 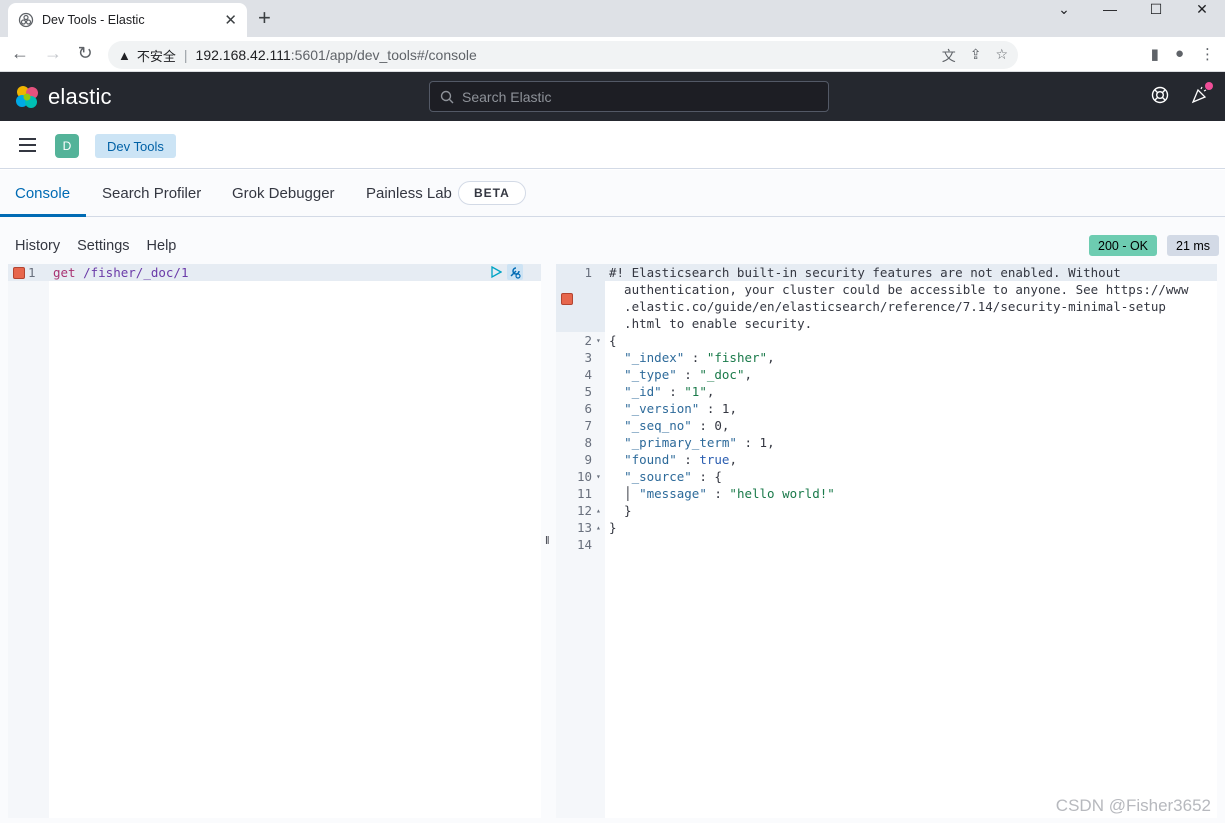 I want to click on search-icon, so click(x=447, y=96).